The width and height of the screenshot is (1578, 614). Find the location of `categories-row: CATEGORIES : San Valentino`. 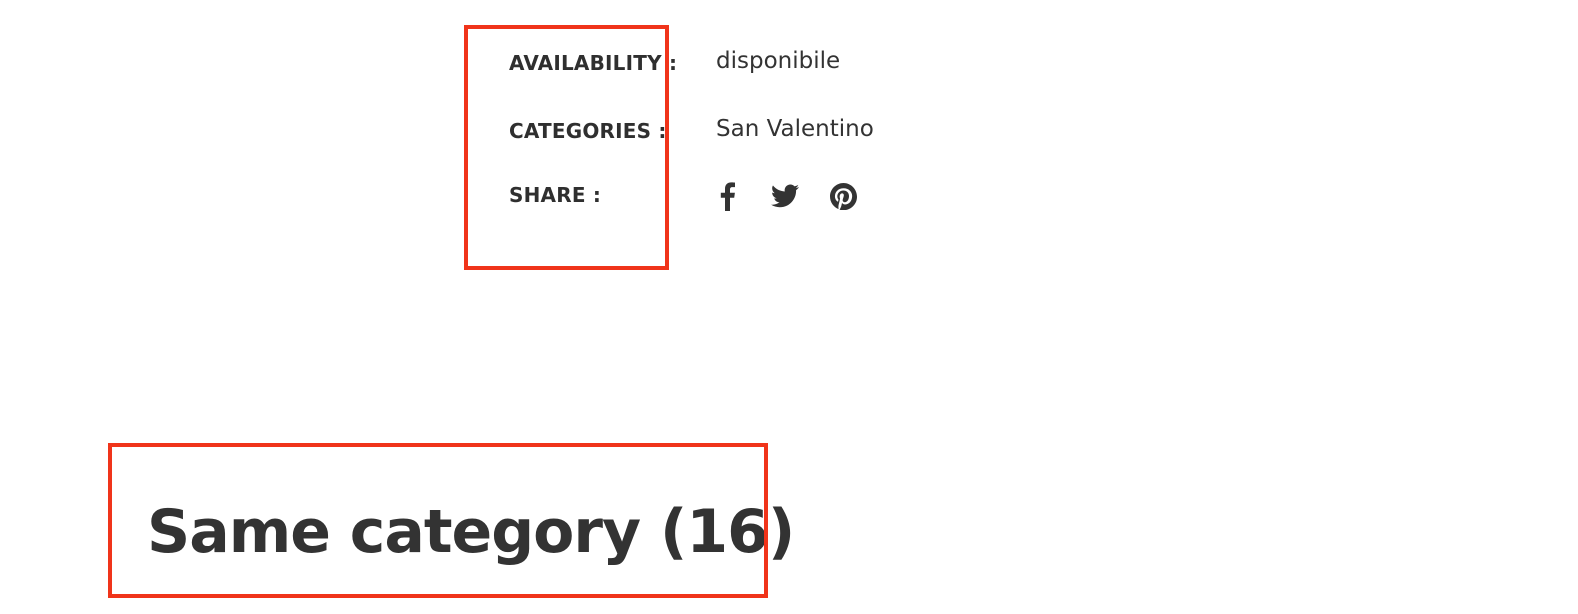

categories-row: CATEGORIES : San Valentino is located at coordinates (789, 134).